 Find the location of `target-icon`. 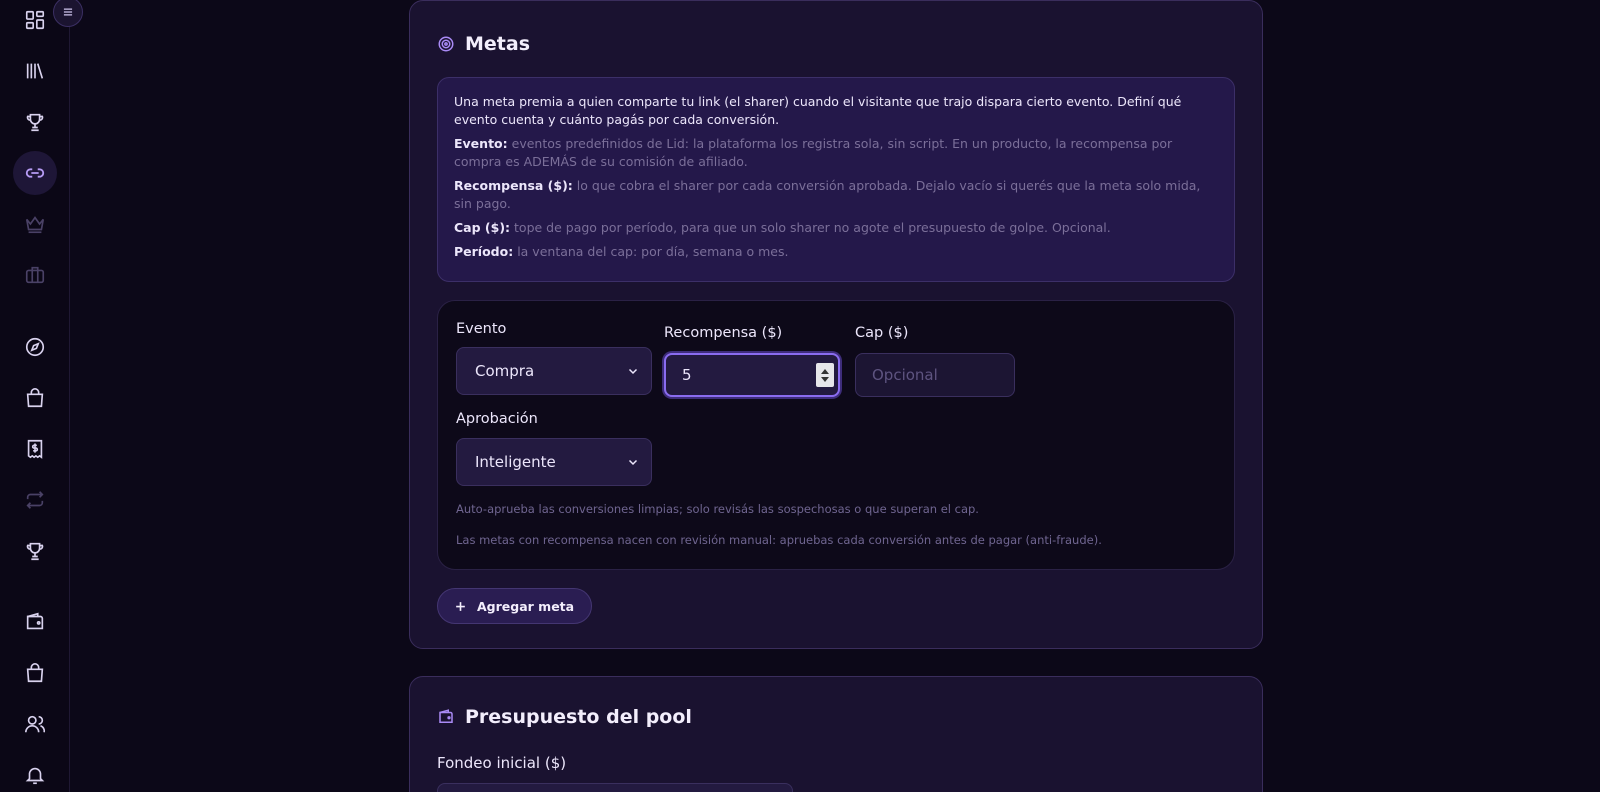

target-icon is located at coordinates (446, 44).